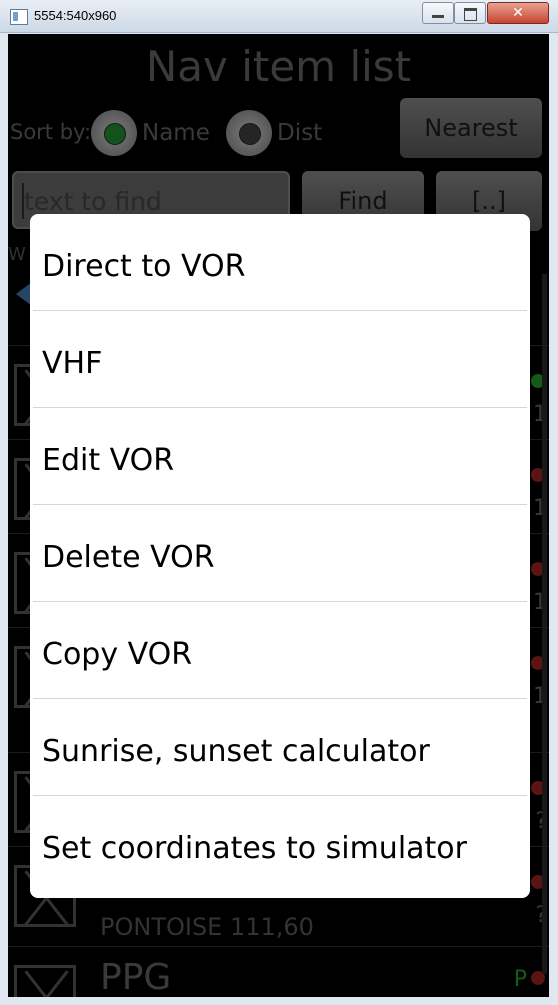 The height and width of the screenshot is (1005, 558). What do you see at coordinates (280, 262) in the screenshot?
I see `menu-item-direct-to-vor: Direct to VOR` at bounding box center [280, 262].